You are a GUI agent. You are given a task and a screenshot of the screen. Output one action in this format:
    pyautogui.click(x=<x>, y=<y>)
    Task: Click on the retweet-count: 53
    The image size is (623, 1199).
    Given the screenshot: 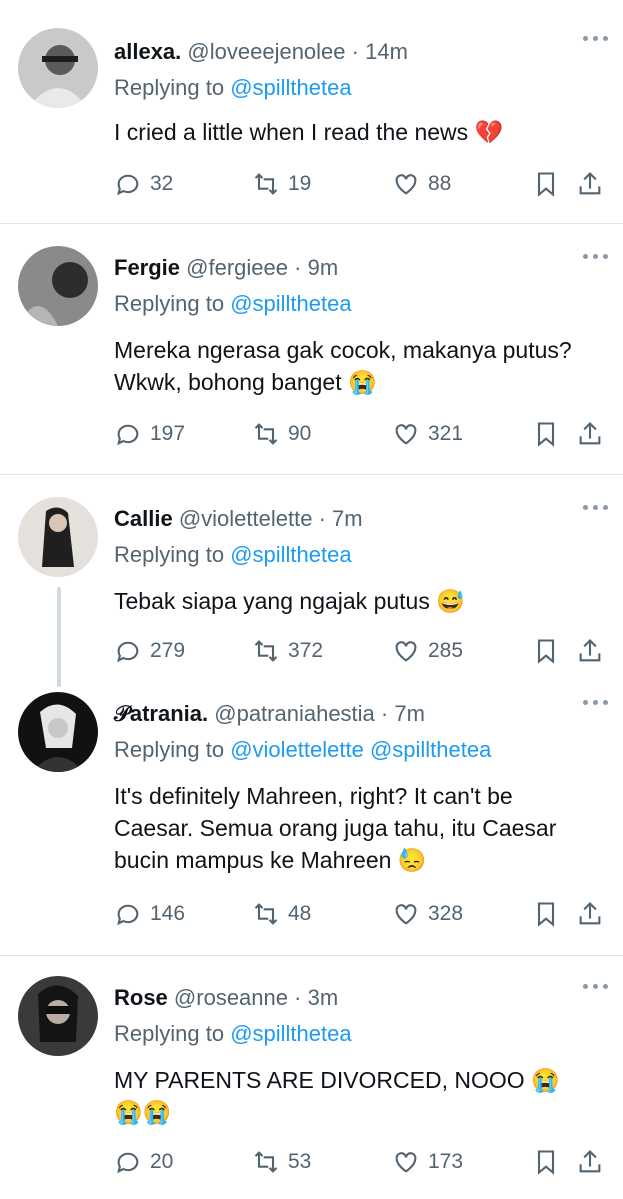 What is the action you would take?
    pyautogui.click(x=300, y=1161)
    